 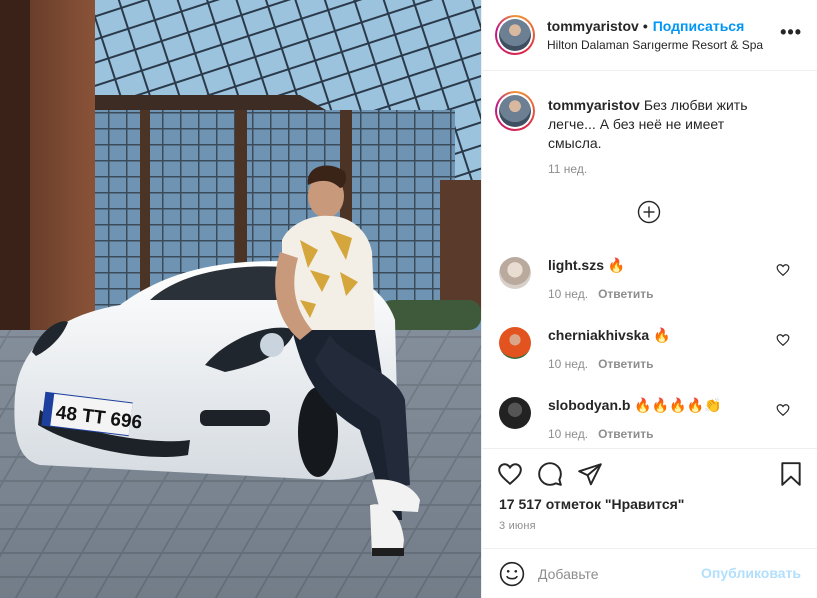 I want to click on plus-circle-icon, so click(x=649, y=212).